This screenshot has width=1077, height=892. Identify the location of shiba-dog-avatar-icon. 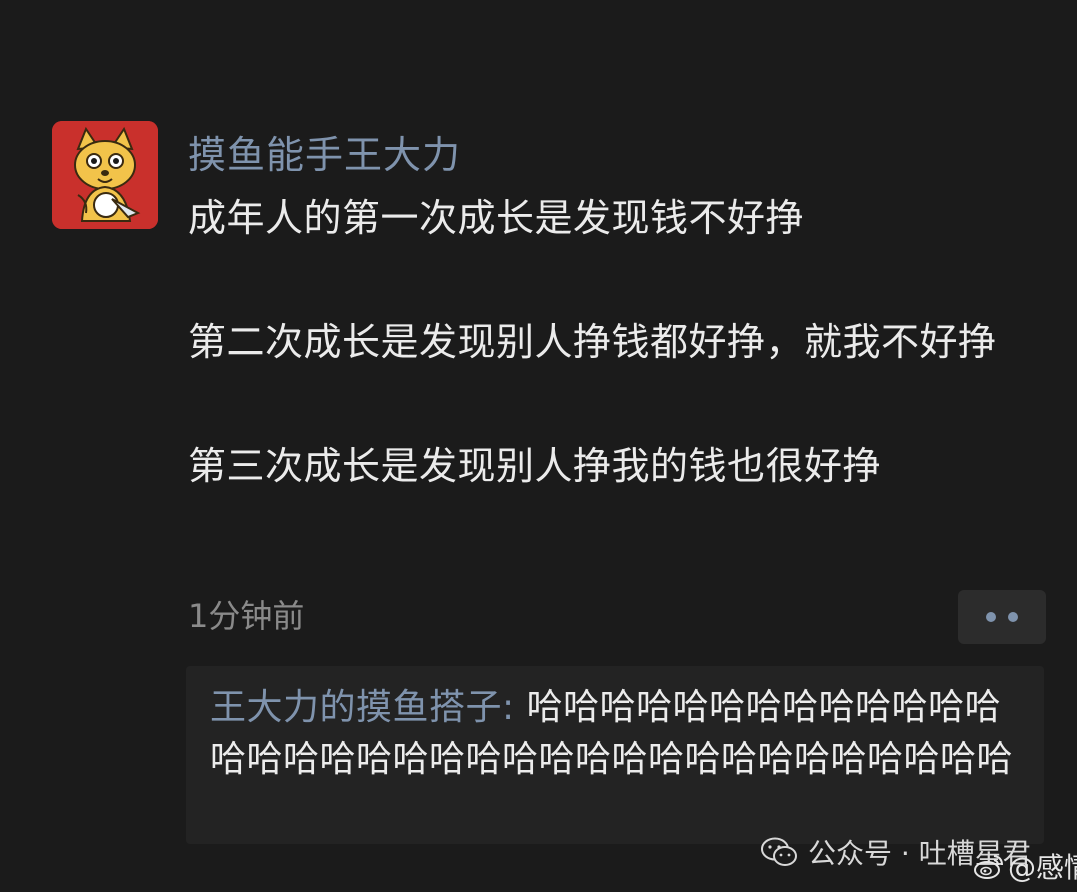
(105, 175).